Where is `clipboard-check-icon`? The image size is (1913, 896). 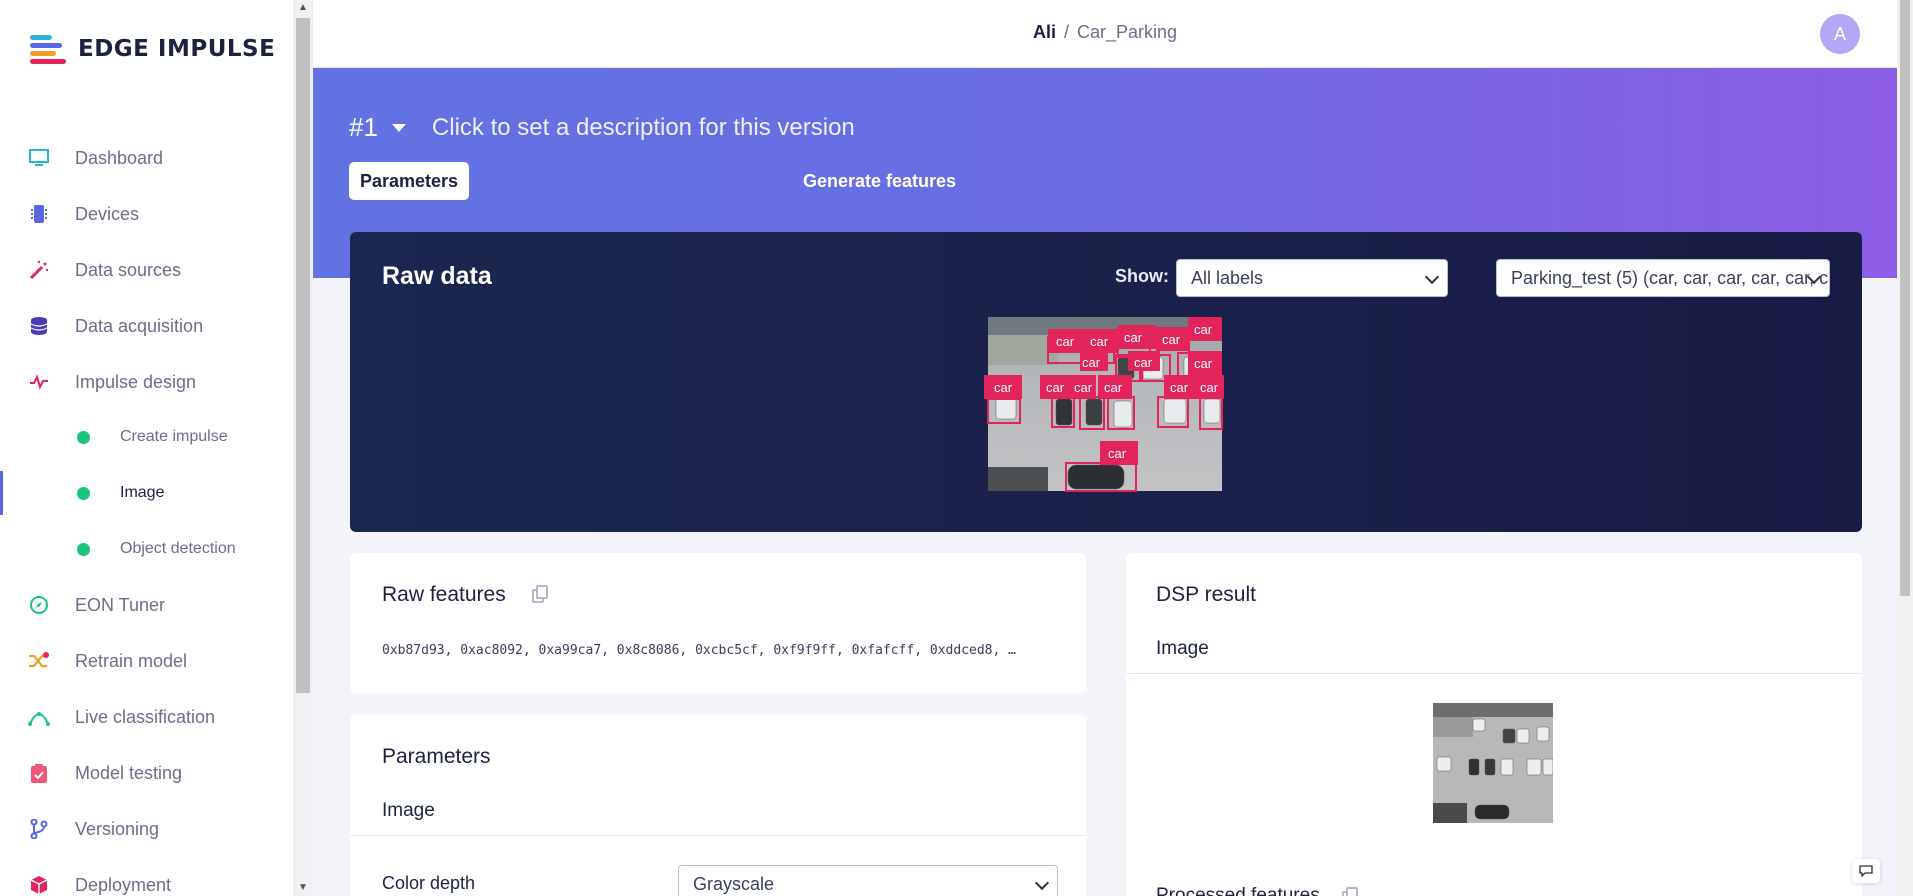
clipboard-check-icon is located at coordinates (39, 773).